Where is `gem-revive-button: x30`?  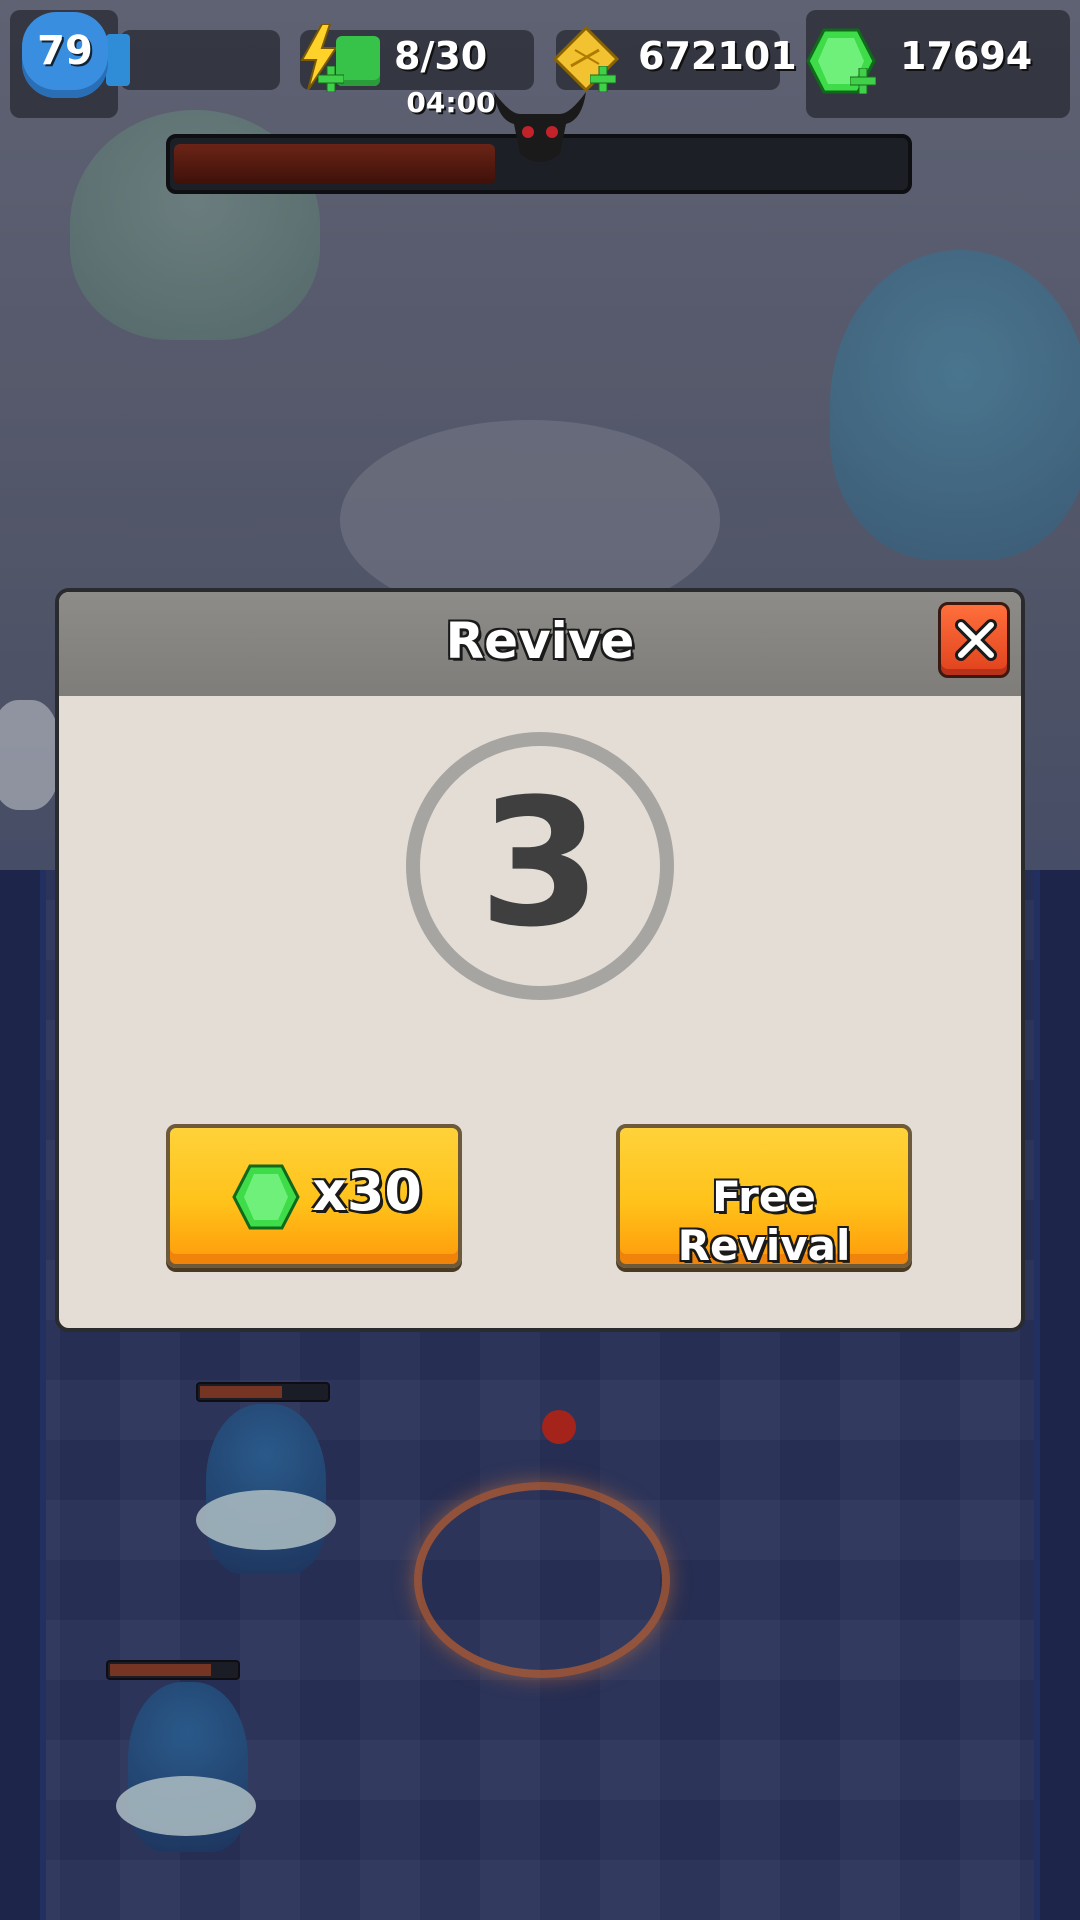 gem-revive-button: x30 is located at coordinates (314, 1196).